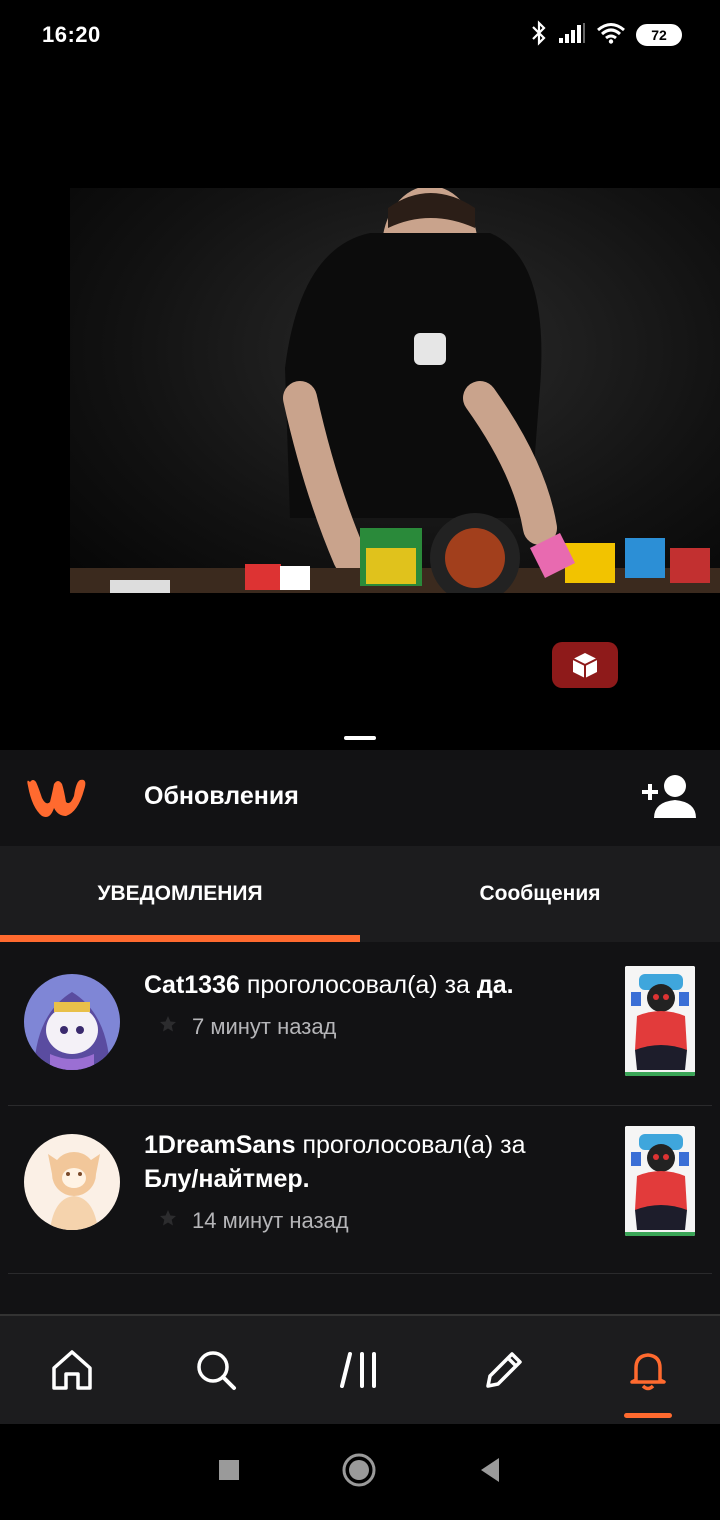 The image size is (720, 1520). Describe the element at coordinates (360, 35) in the screenshot. I see `status-bar: 16:20 72` at that location.